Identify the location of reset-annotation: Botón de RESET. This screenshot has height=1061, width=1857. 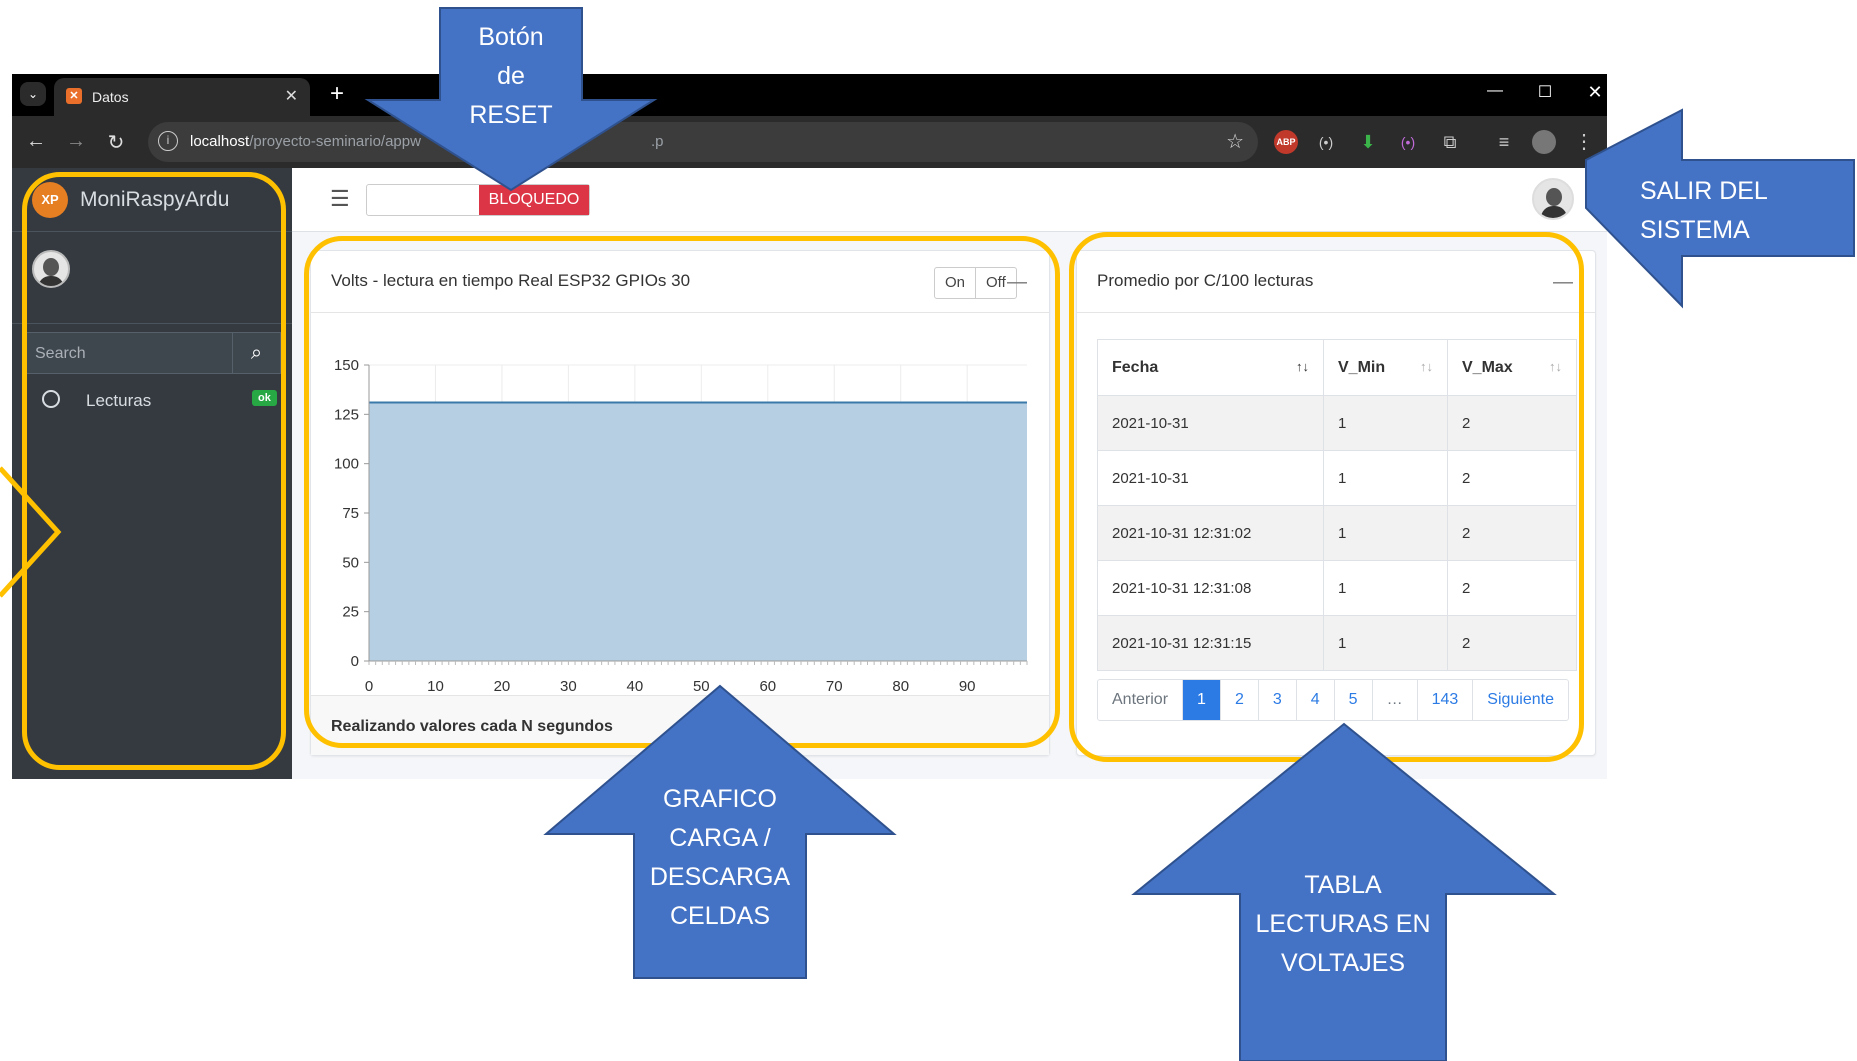
(511, 76).